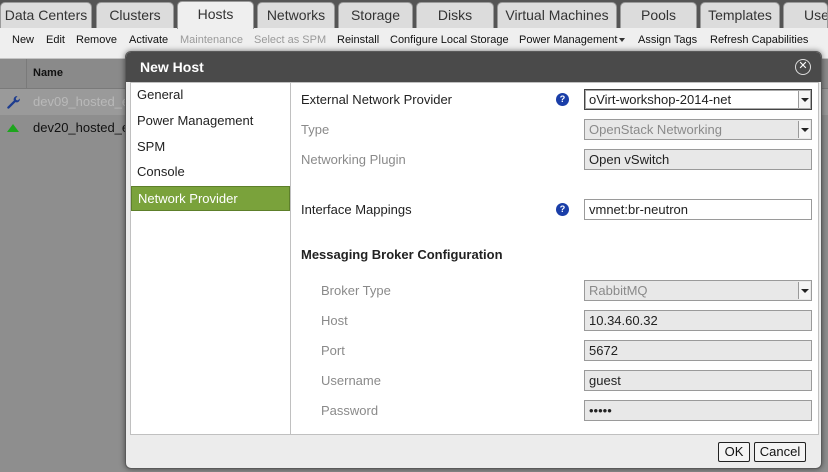  I want to click on close-icon: ✕, so click(803, 67).